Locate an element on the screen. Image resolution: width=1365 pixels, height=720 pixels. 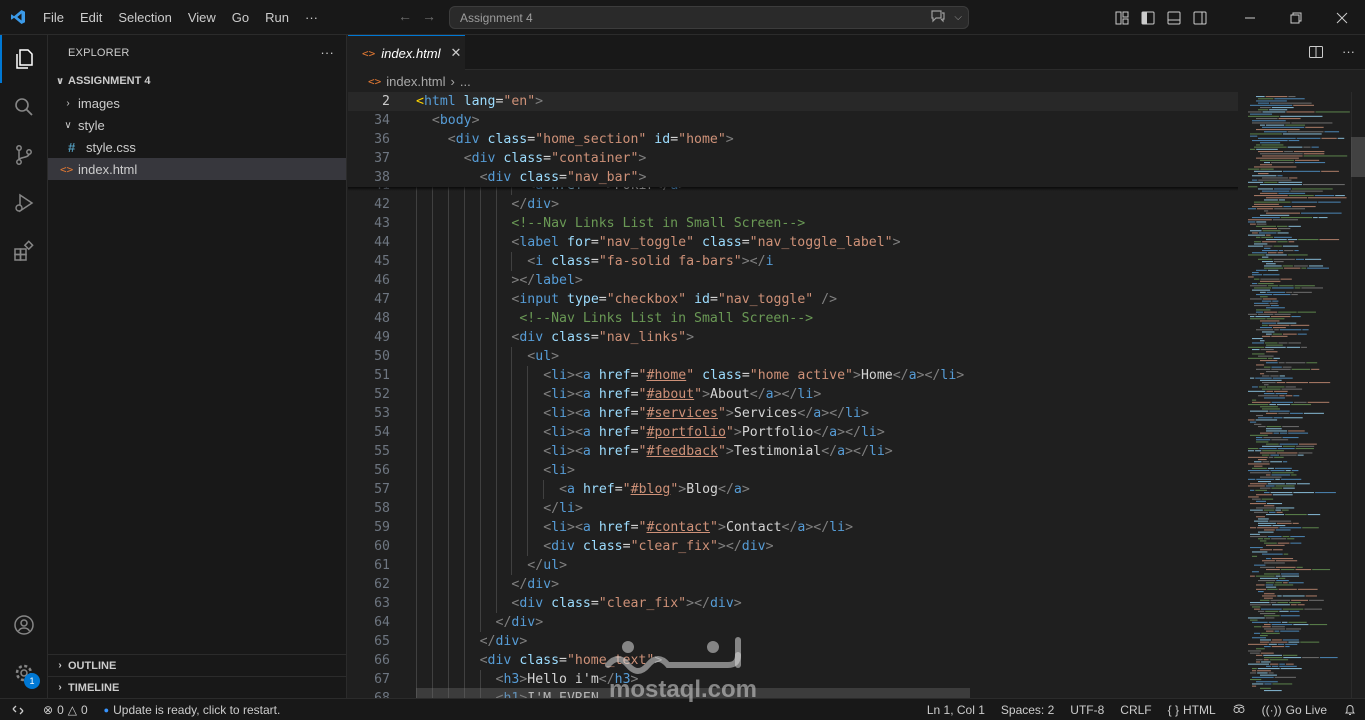
menu-edit: Edit is located at coordinates (91, 17).